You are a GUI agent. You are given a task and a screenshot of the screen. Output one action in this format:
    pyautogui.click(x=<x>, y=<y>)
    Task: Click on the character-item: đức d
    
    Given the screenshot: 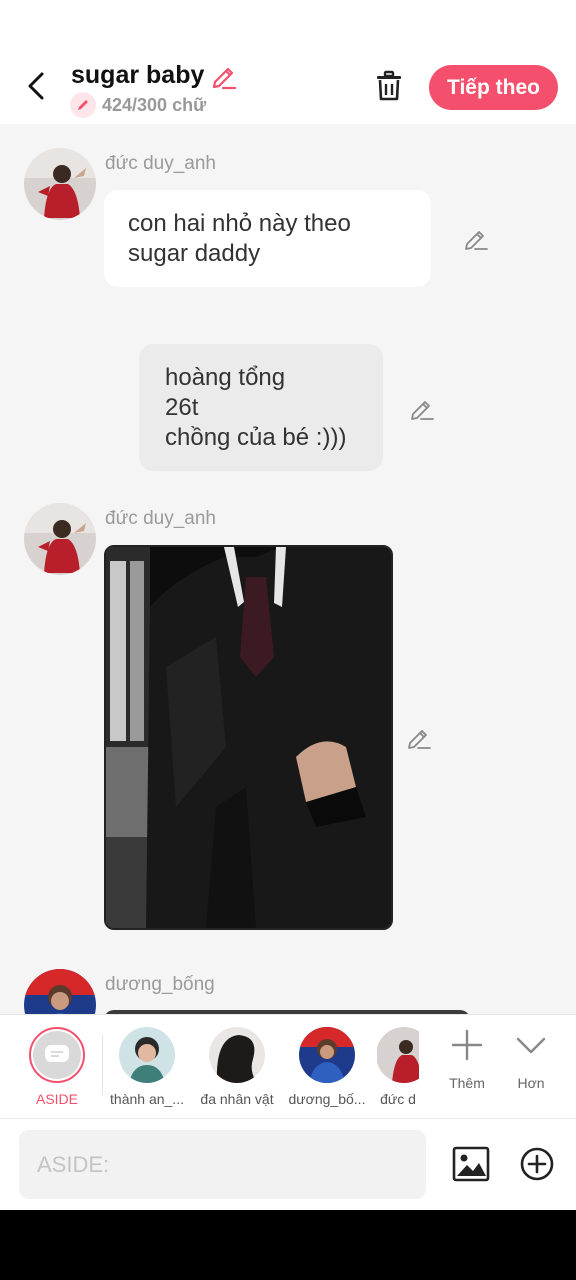 What is the action you would take?
    pyautogui.click(x=398, y=1067)
    